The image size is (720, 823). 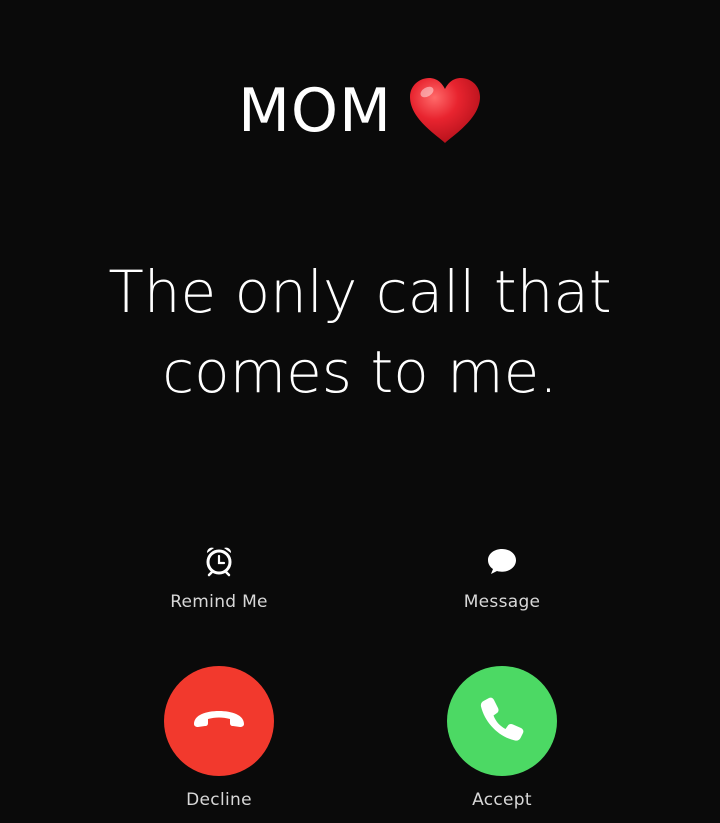 I want to click on message-label: Message, so click(x=502, y=602).